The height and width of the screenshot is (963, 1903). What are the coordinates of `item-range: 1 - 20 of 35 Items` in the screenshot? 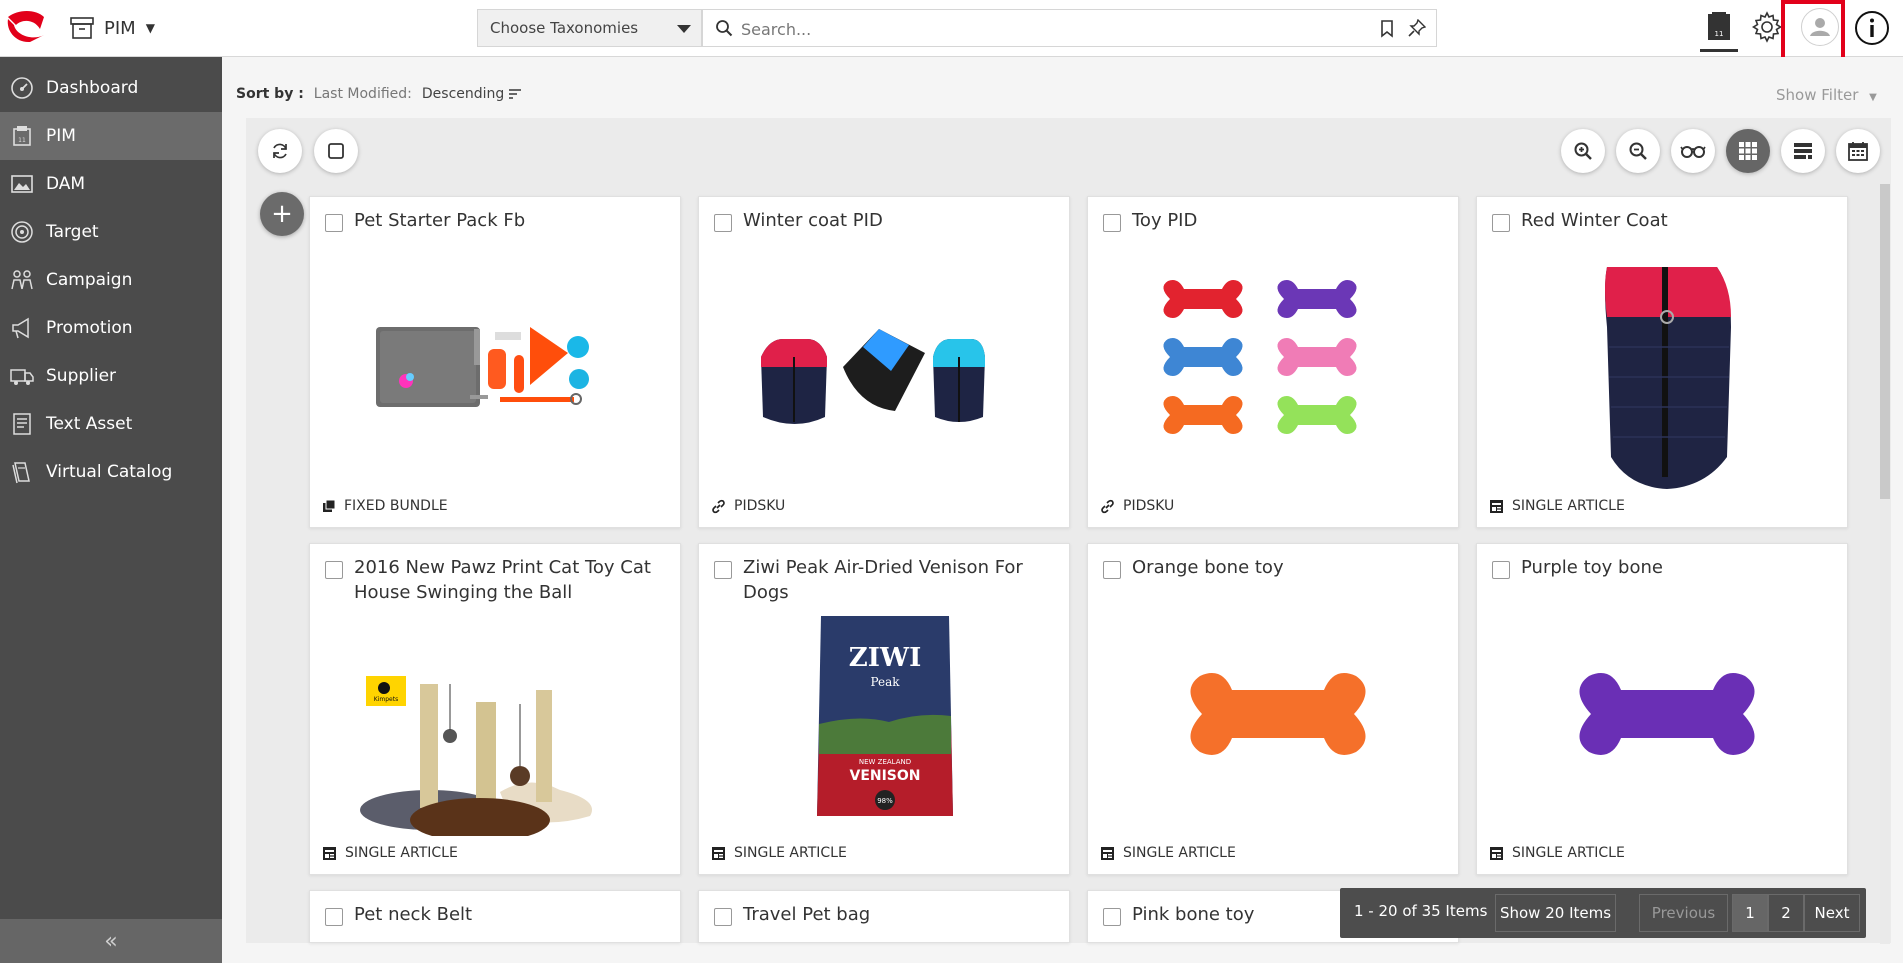 It's located at (1421, 911).